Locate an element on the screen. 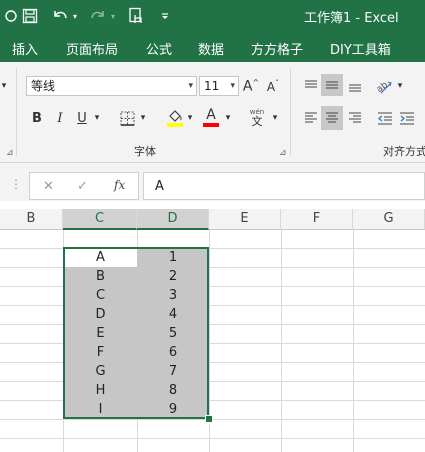 The height and width of the screenshot is (452, 425). touch-mode-icon is located at coordinates (136, 16).